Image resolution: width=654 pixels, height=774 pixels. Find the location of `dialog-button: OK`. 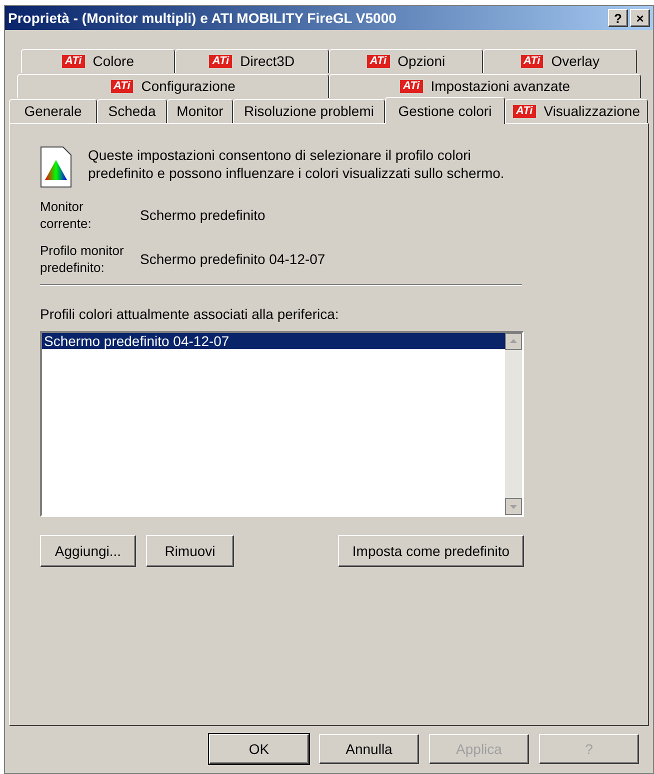

dialog-button: OK is located at coordinates (259, 749).